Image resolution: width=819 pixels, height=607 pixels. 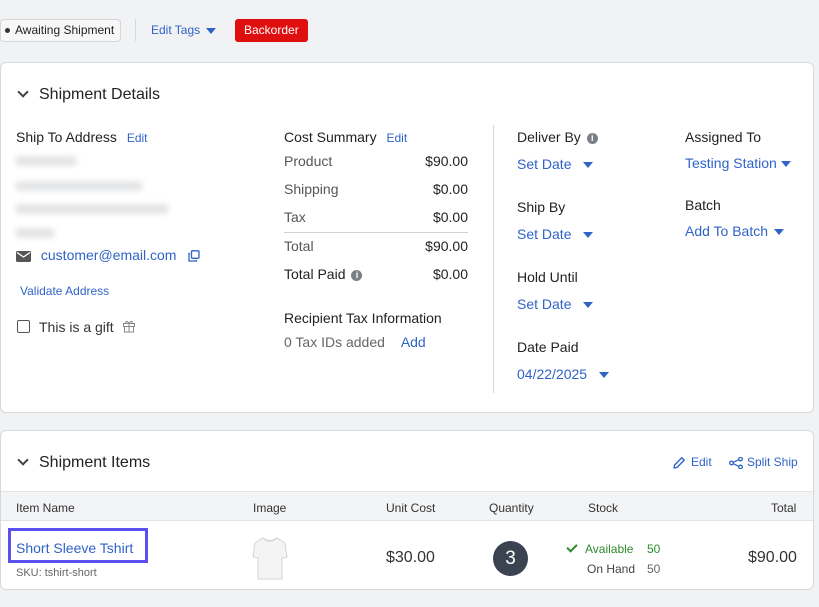 What do you see at coordinates (723, 137) in the screenshot?
I see `assigned-to-label: Assigned To` at bounding box center [723, 137].